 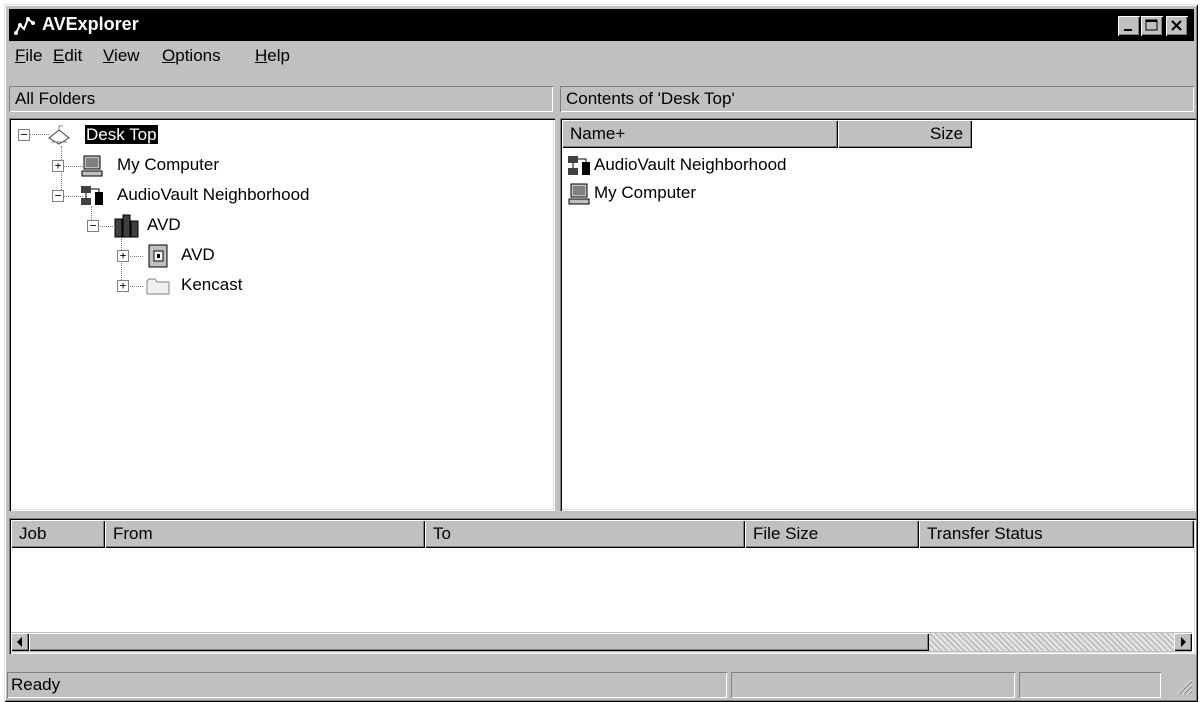 I want to click on scroll-left-button, so click(x=20, y=642).